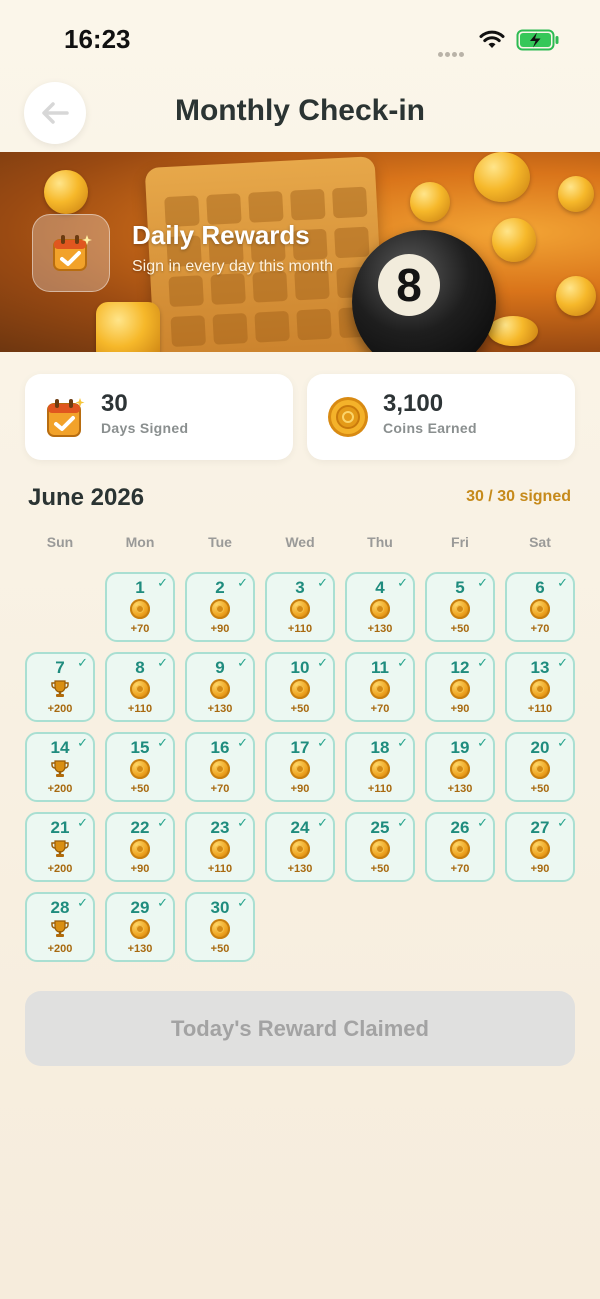 This screenshot has height=1299, width=600. What do you see at coordinates (492, 39) in the screenshot?
I see `wifi-icon` at bounding box center [492, 39].